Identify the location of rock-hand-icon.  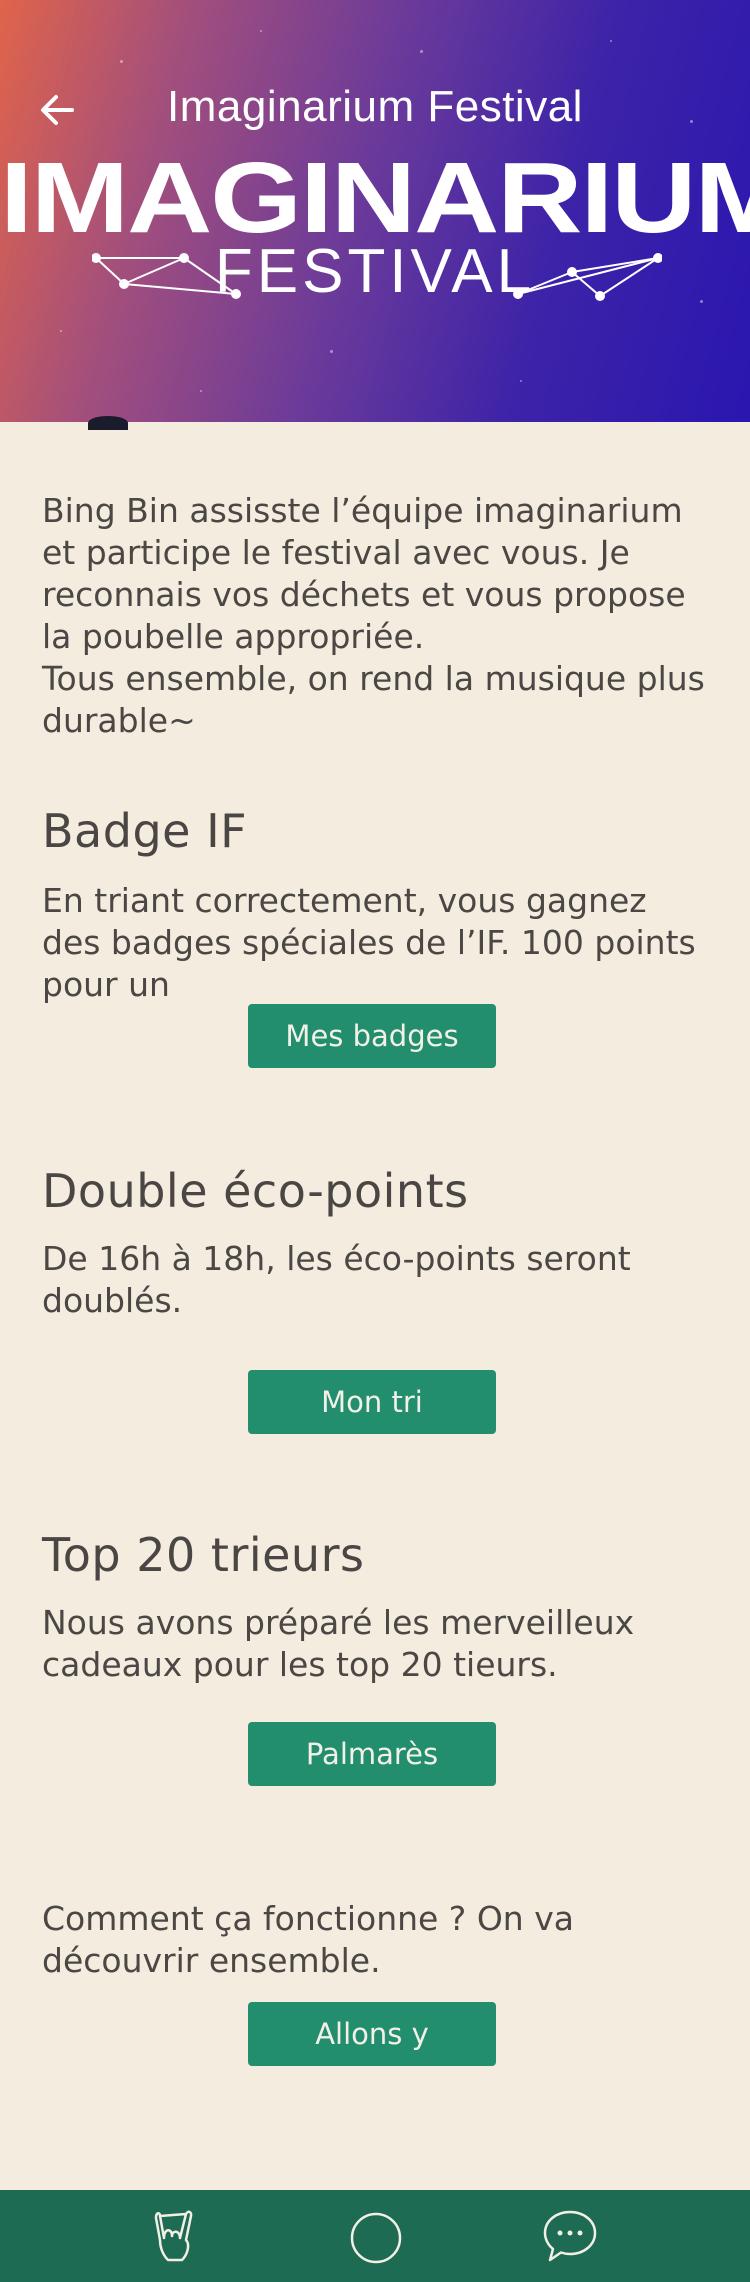
(176, 2236).